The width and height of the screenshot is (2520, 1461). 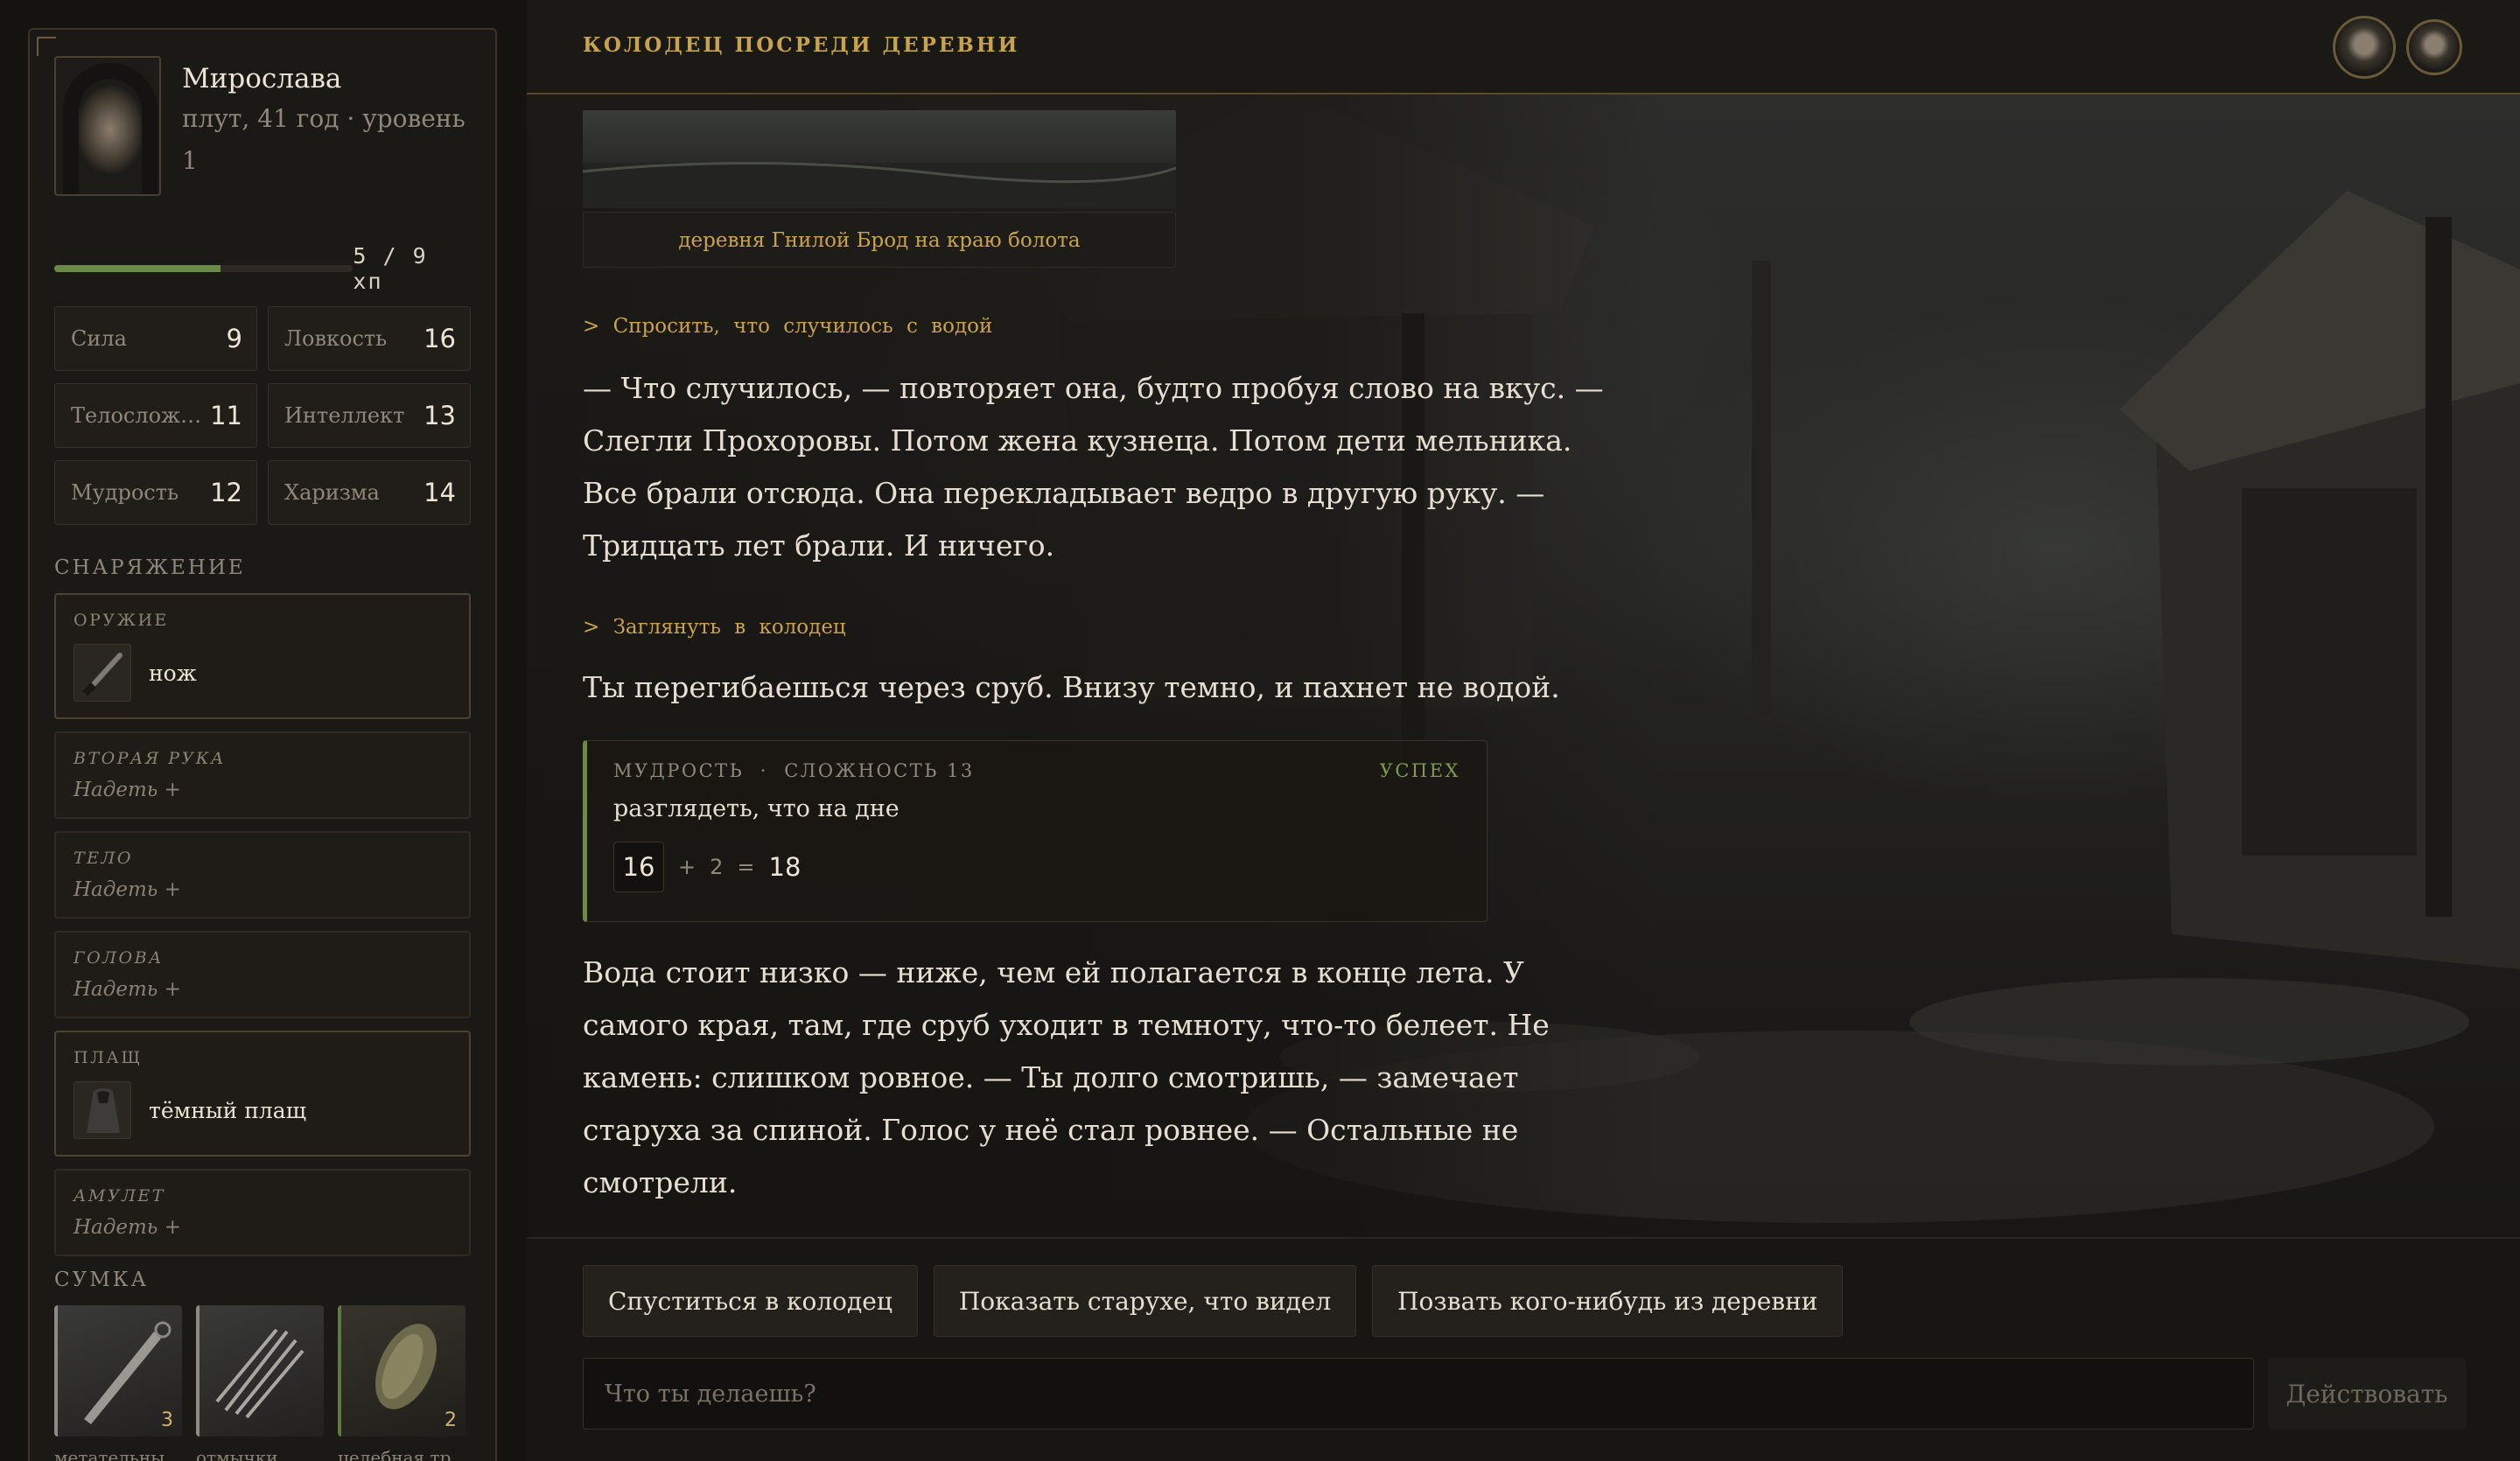 I want to click on slot-item-name: тёмный плащ, so click(x=227, y=1110).